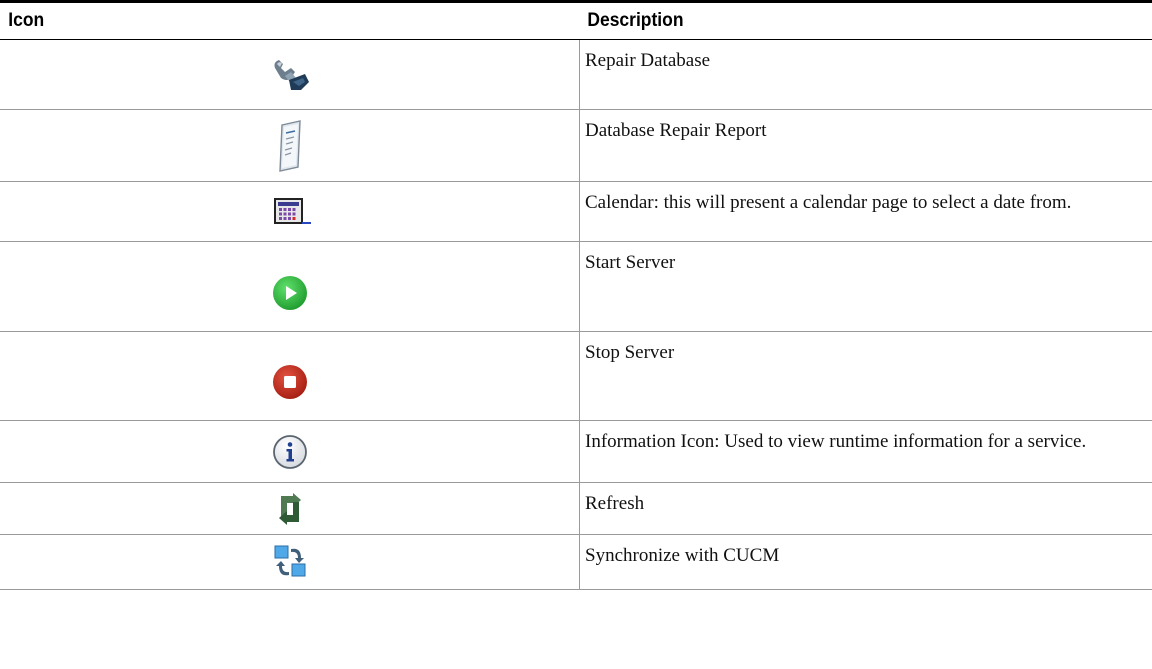  What do you see at coordinates (682, 555) in the screenshot?
I see `description-cell: Synchronize with CUCM` at bounding box center [682, 555].